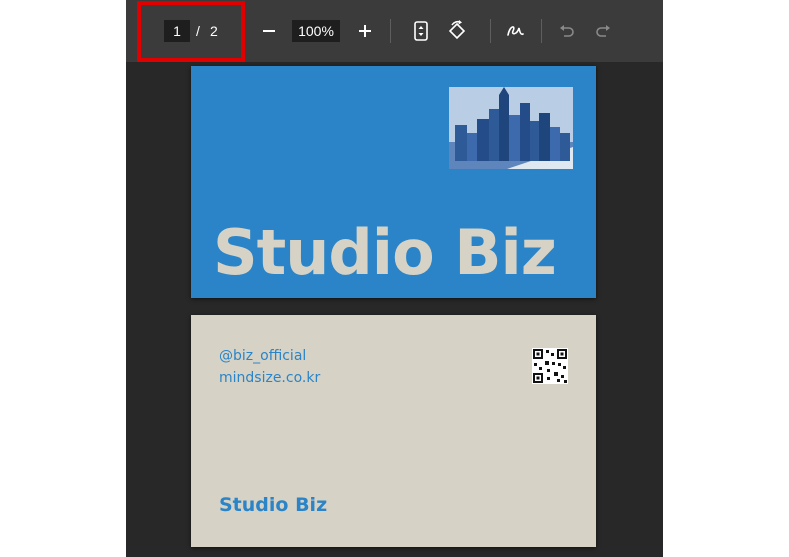  What do you see at coordinates (550, 366) in the screenshot?
I see `qr-code` at bounding box center [550, 366].